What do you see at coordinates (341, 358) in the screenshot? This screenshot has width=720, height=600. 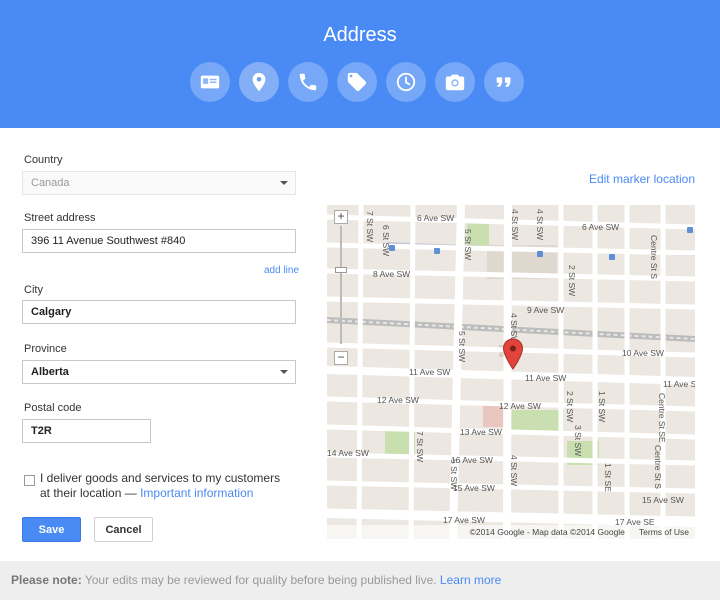 I see `zoom-out-button: −` at bounding box center [341, 358].